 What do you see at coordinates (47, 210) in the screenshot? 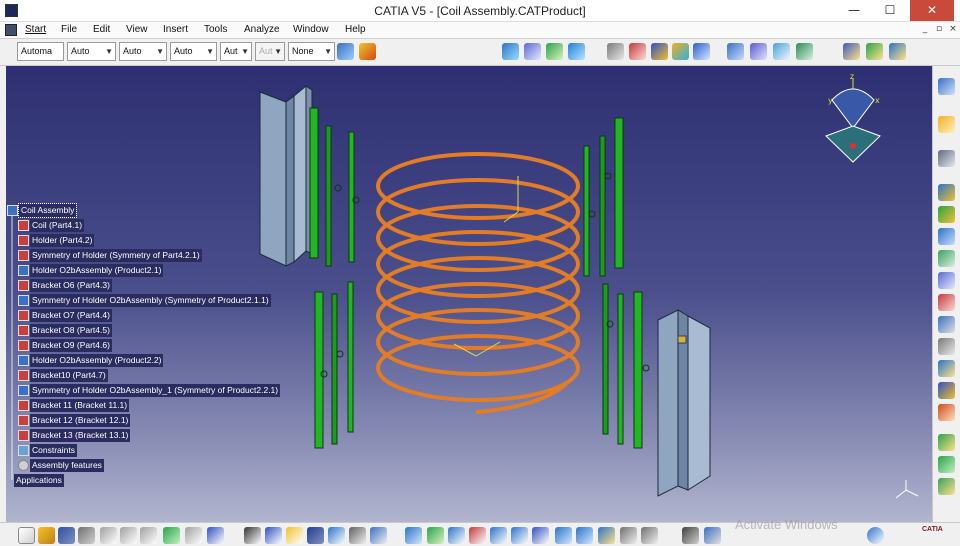
I see `tree-root-label: Coil Assembly` at bounding box center [47, 210].